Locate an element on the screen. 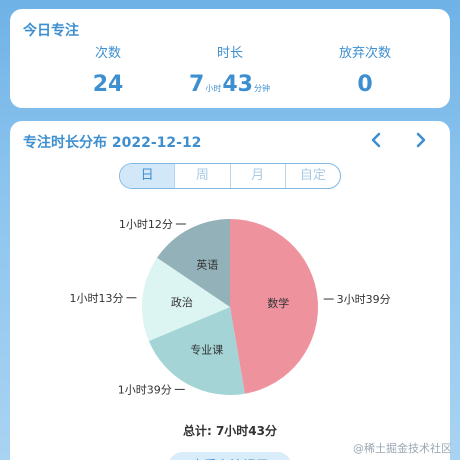 Image resolution: width=460 pixels, height=460 pixels. period-segmented-control: 日 周 月 自定 is located at coordinates (230, 176).